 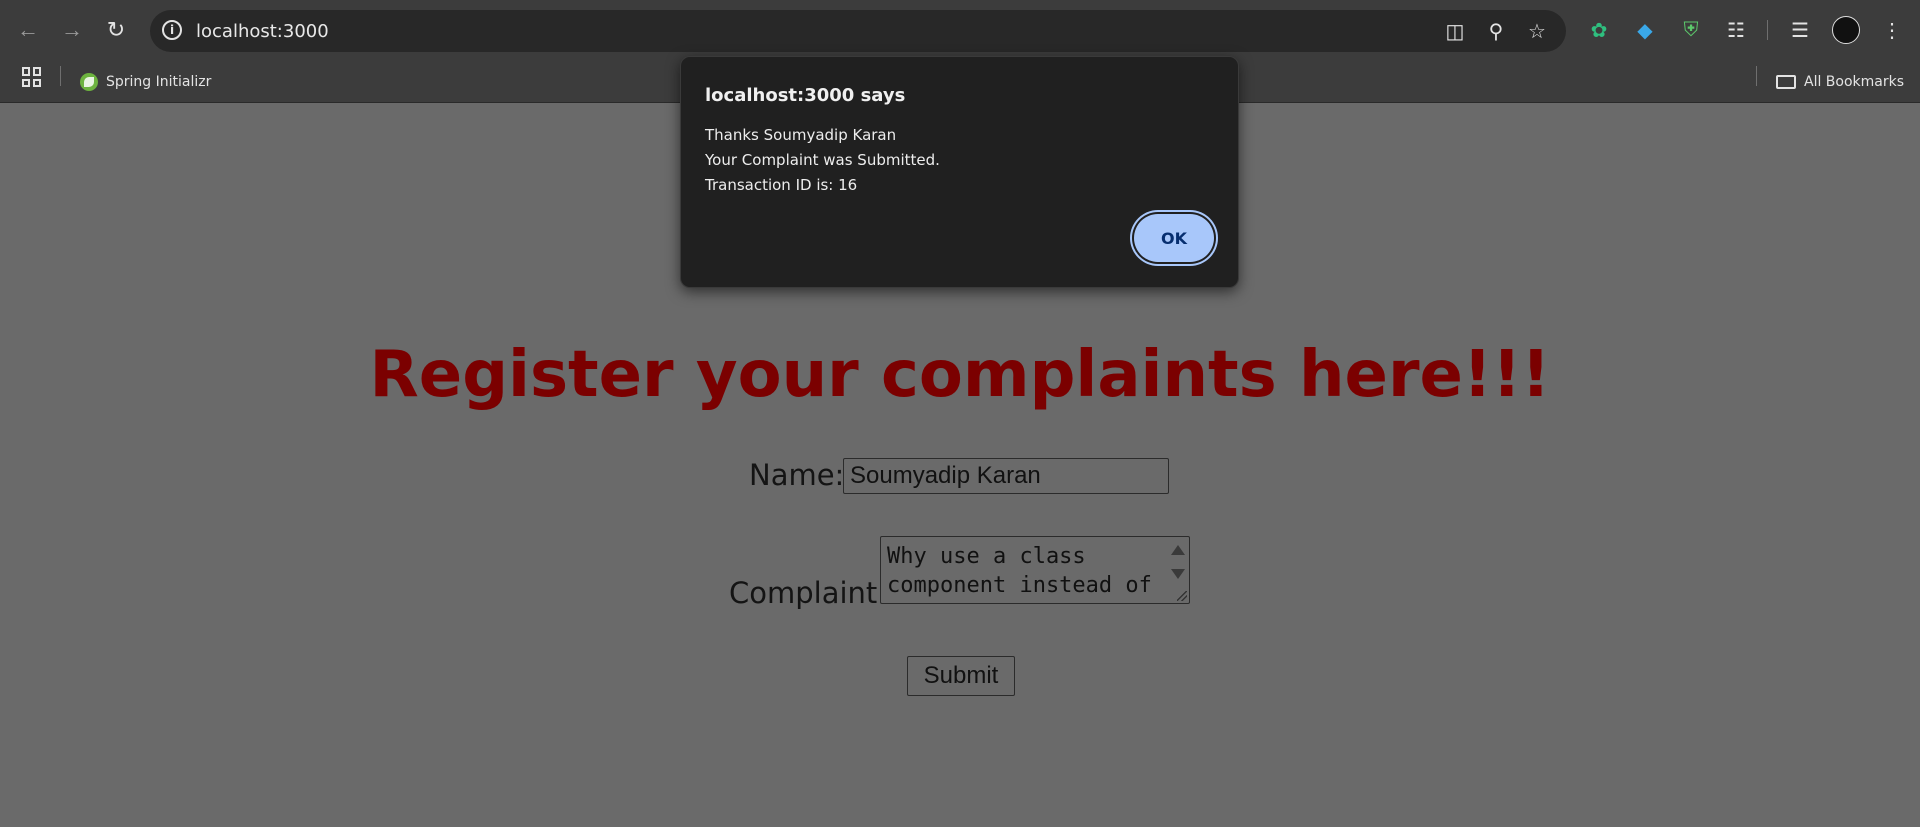 What do you see at coordinates (1178, 550) in the screenshot?
I see `scroll-up-arrow-icon` at bounding box center [1178, 550].